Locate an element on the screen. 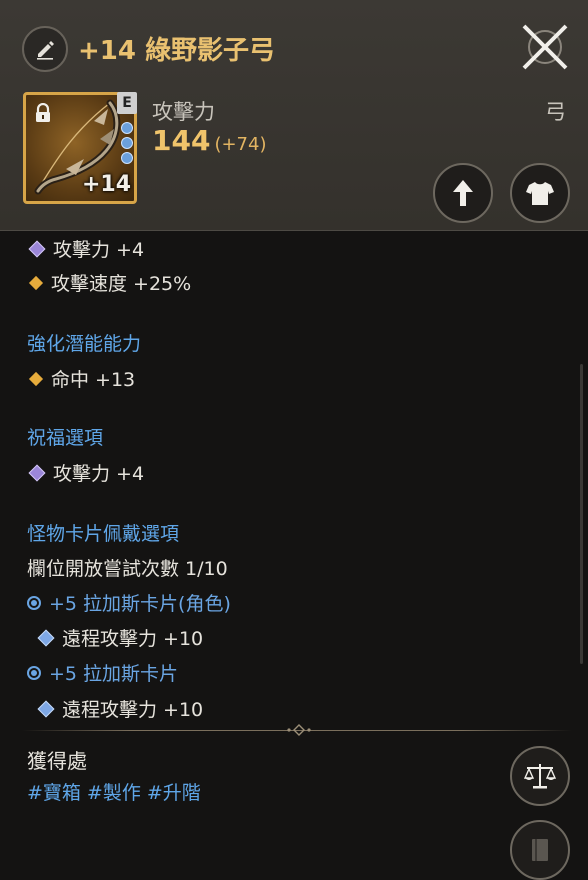 The image size is (588, 880). enhance-potential-text: 命中 +13 is located at coordinates (93, 380).